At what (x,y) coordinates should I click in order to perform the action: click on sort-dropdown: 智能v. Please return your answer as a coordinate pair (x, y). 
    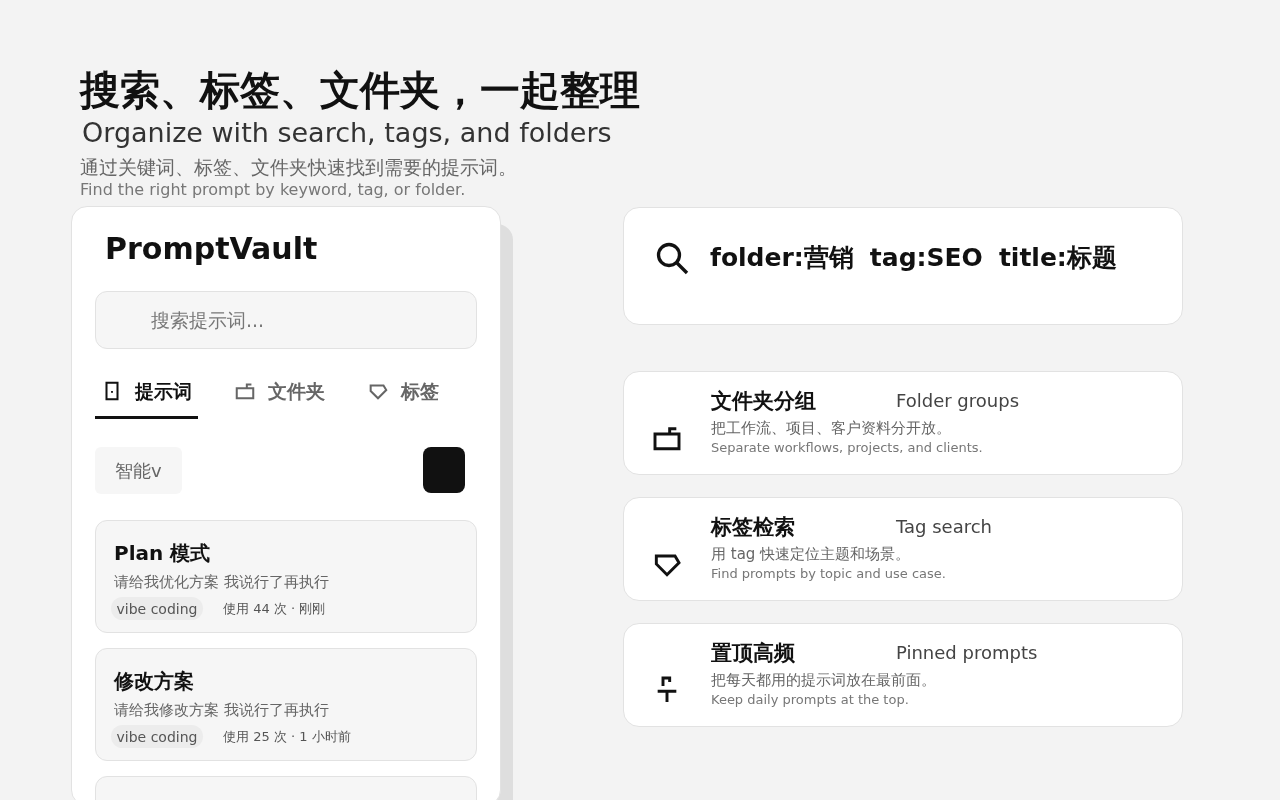
    Looking at the image, I should click on (138, 470).